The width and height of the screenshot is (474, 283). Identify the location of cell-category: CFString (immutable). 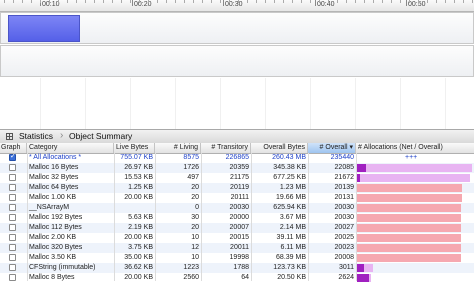
(62, 267).